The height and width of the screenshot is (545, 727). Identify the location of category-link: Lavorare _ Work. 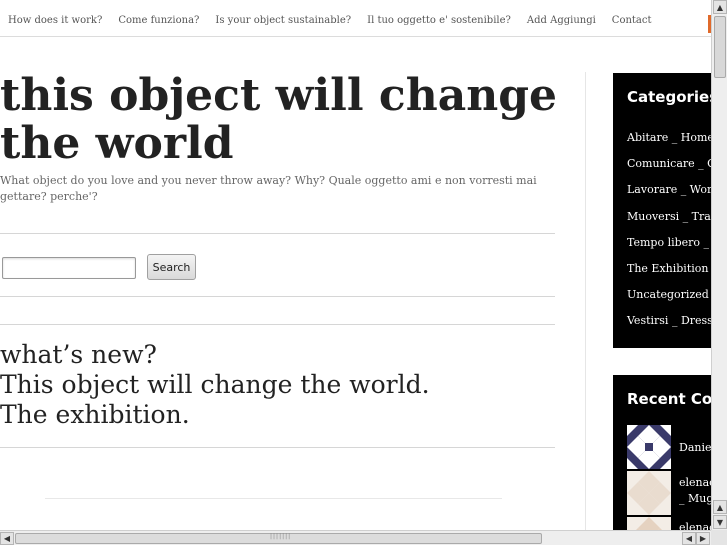
(662, 190).